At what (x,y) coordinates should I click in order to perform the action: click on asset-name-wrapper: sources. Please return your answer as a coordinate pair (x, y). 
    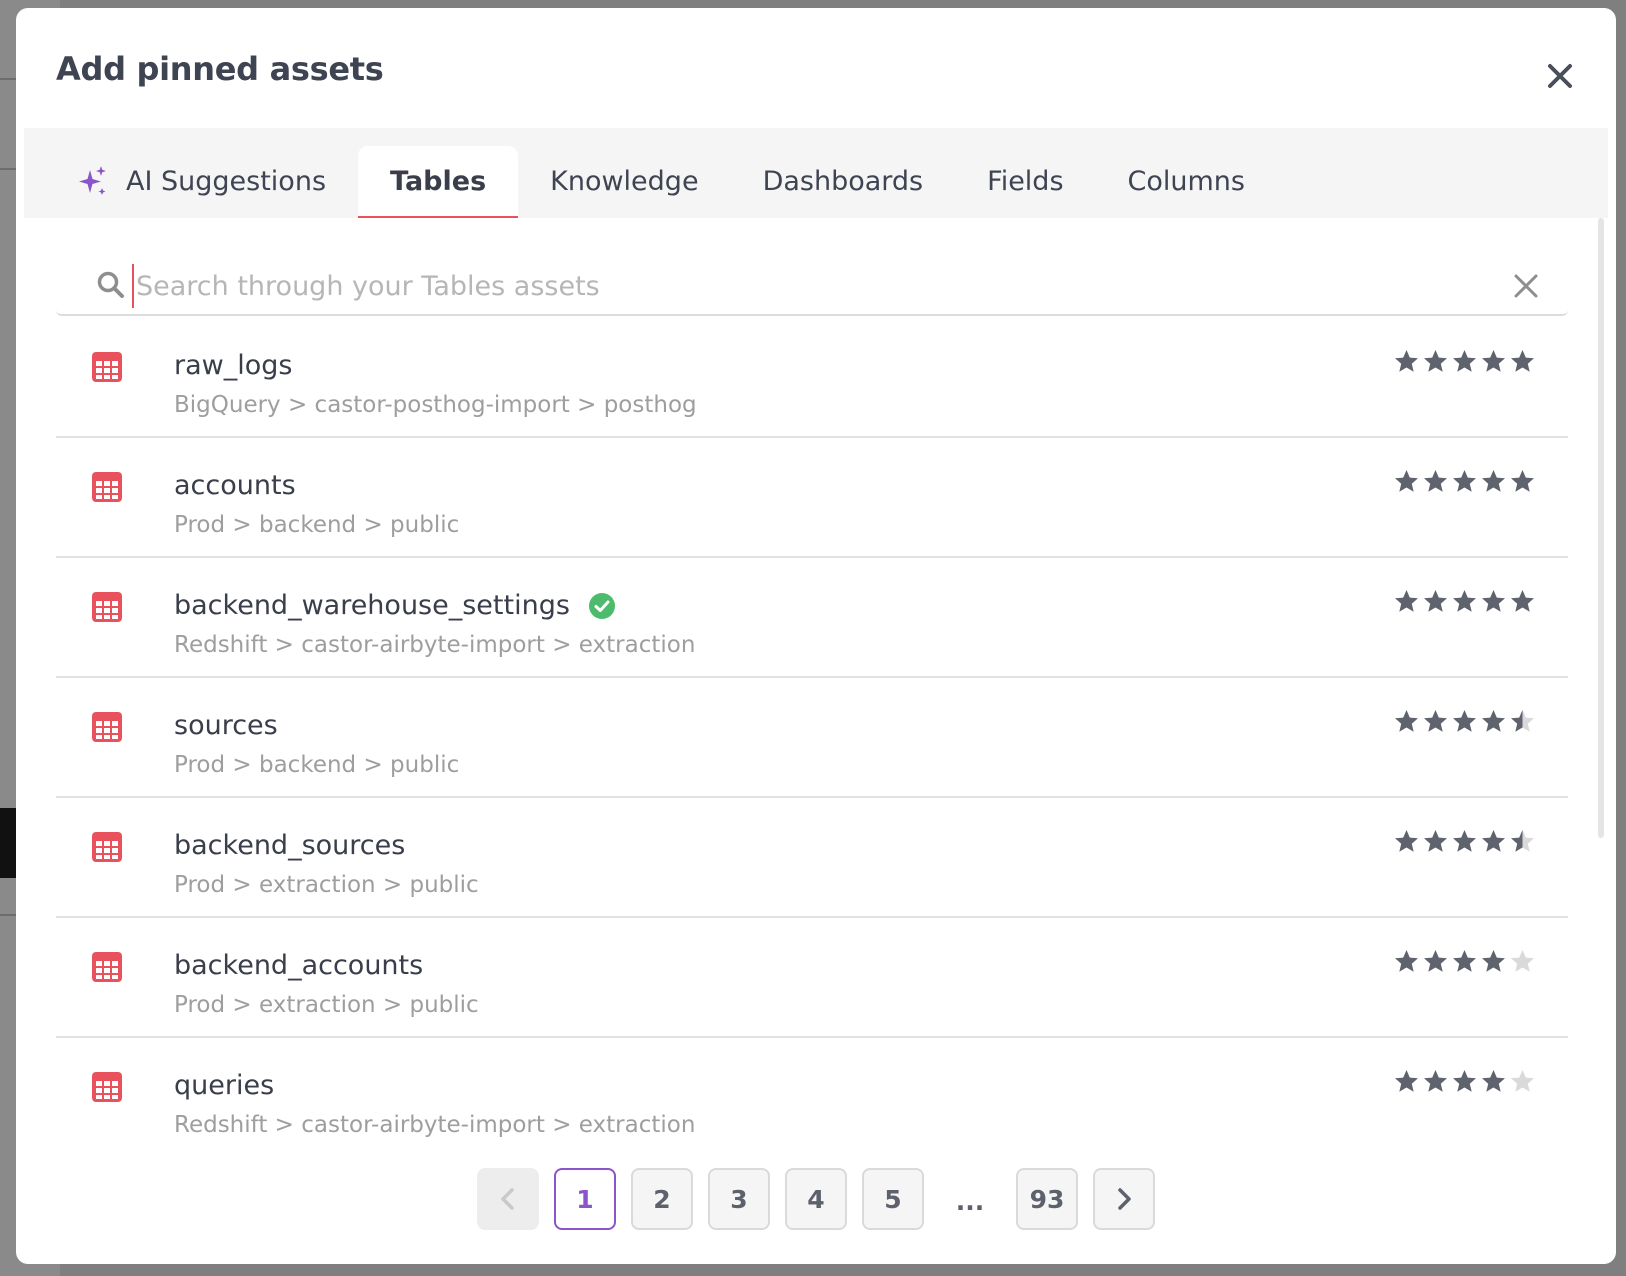
    Looking at the image, I should click on (226, 725).